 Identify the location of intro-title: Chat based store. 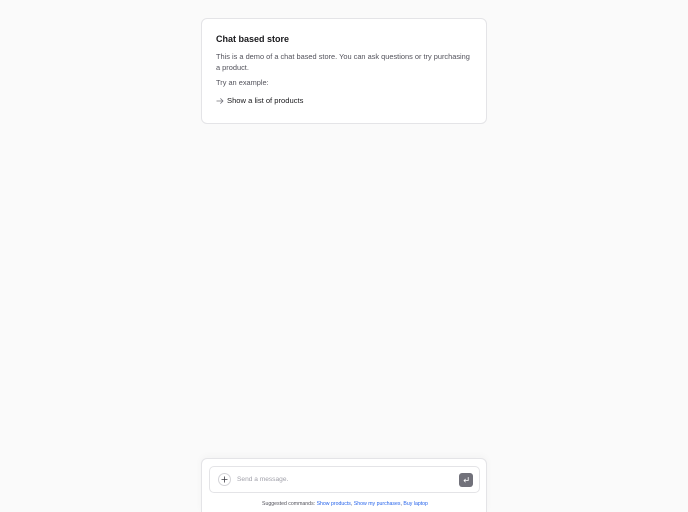
(253, 39).